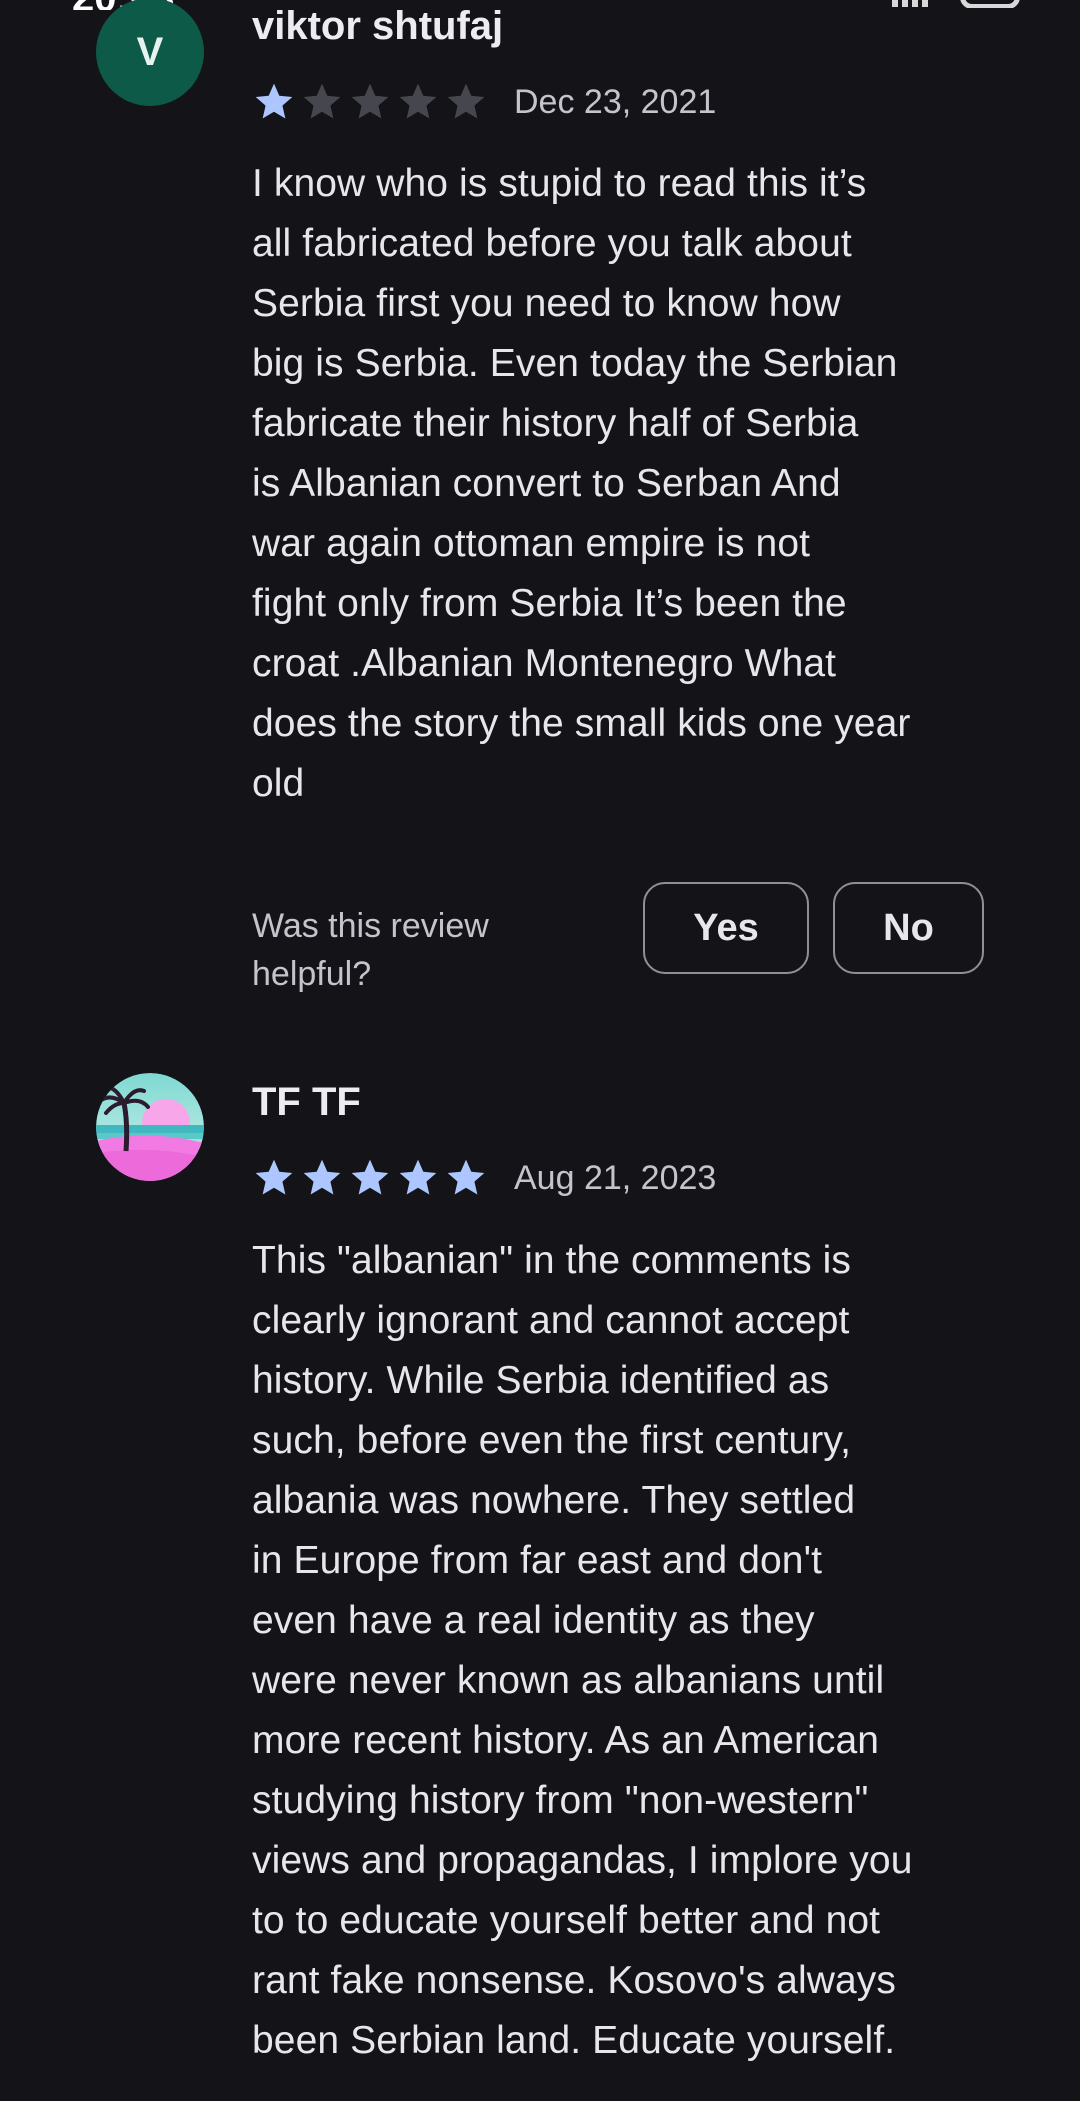 The height and width of the screenshot is (2101, 1080). Describe the element at coordinates (278, 783) in the screenshot. I see `review-text-line: old` at that location.